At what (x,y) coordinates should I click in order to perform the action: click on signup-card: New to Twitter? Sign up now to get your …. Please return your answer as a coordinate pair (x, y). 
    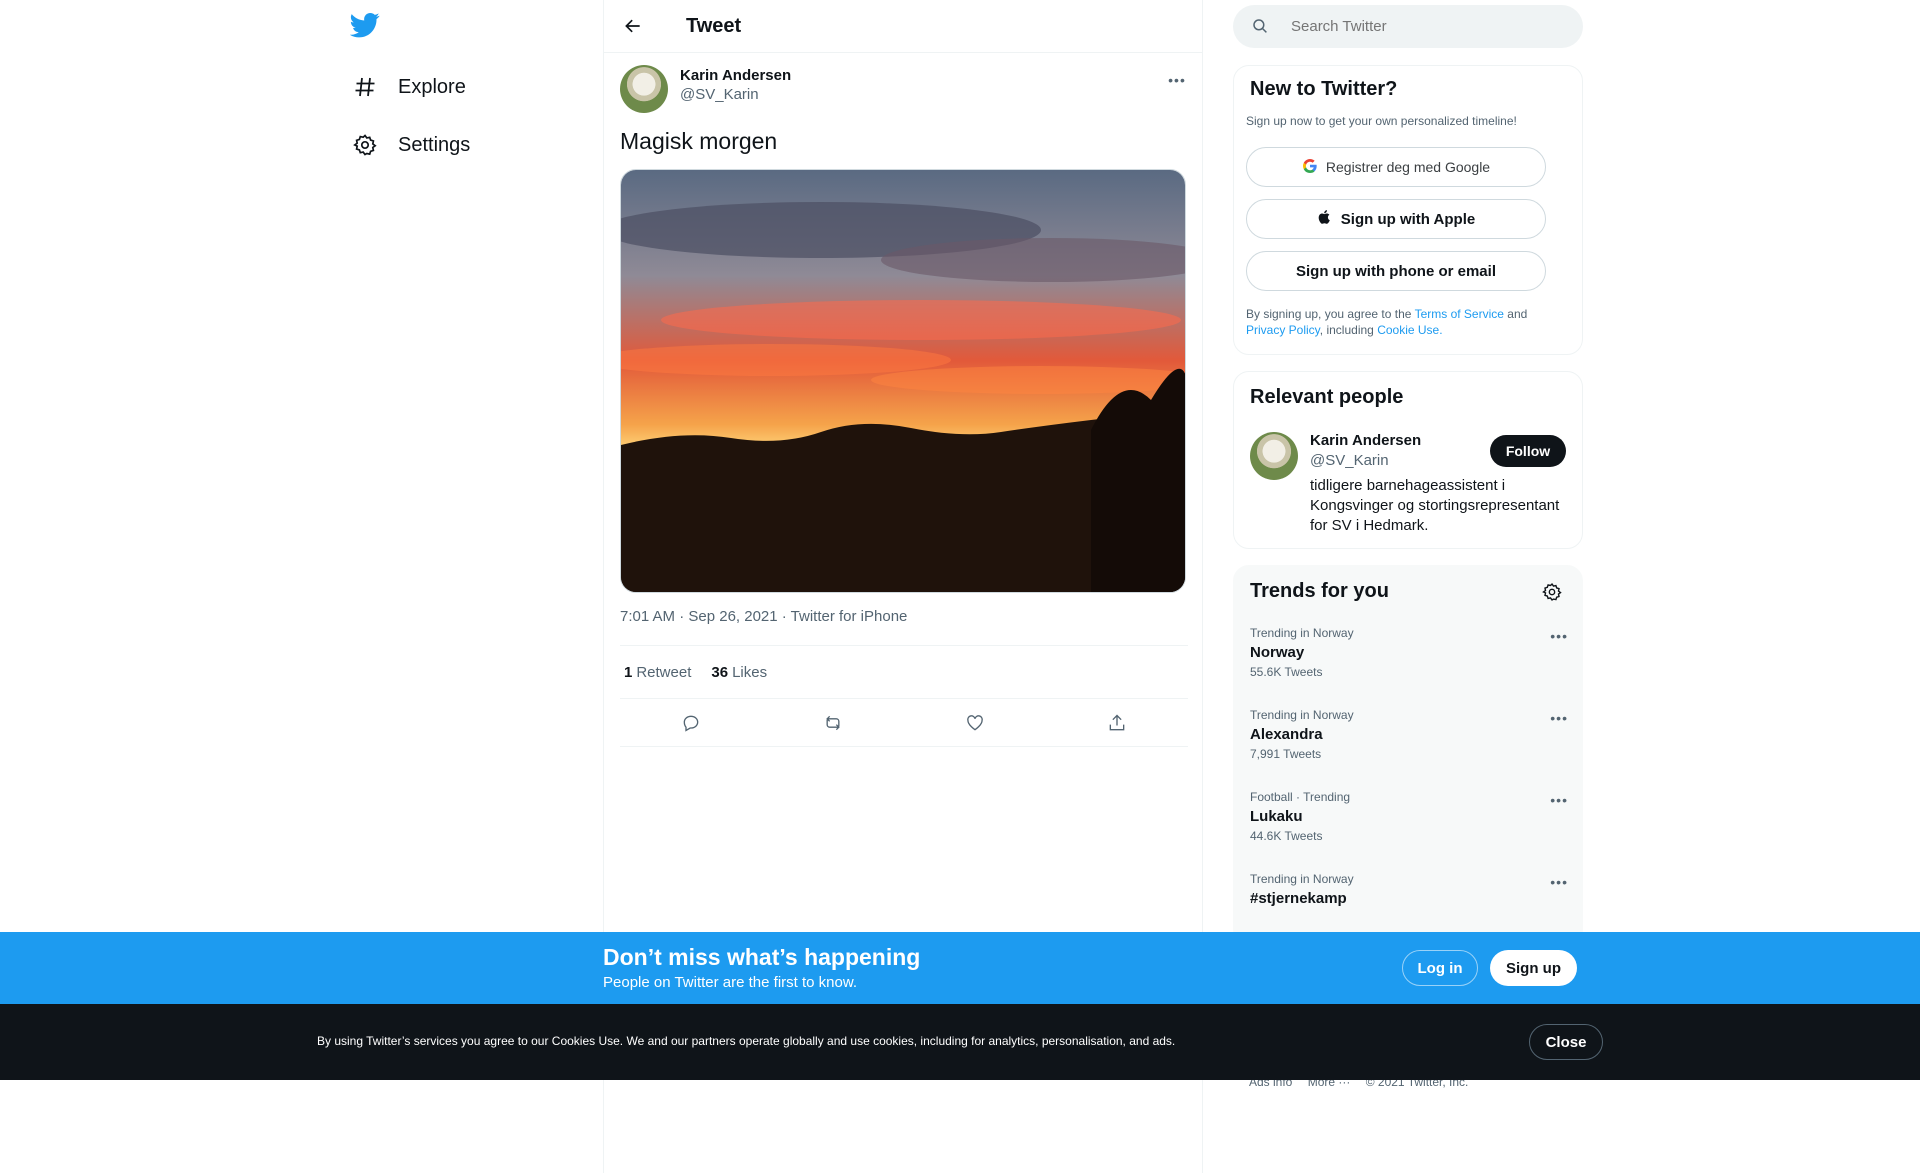
    Looking at the image, I should click on (1408, 210).